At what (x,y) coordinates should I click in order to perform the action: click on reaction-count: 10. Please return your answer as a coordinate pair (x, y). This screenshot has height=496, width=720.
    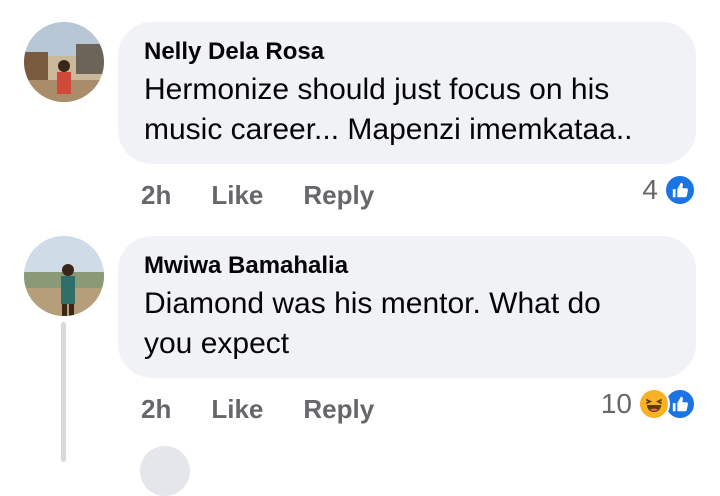
    Looking at the image, I should click on (616, 403).